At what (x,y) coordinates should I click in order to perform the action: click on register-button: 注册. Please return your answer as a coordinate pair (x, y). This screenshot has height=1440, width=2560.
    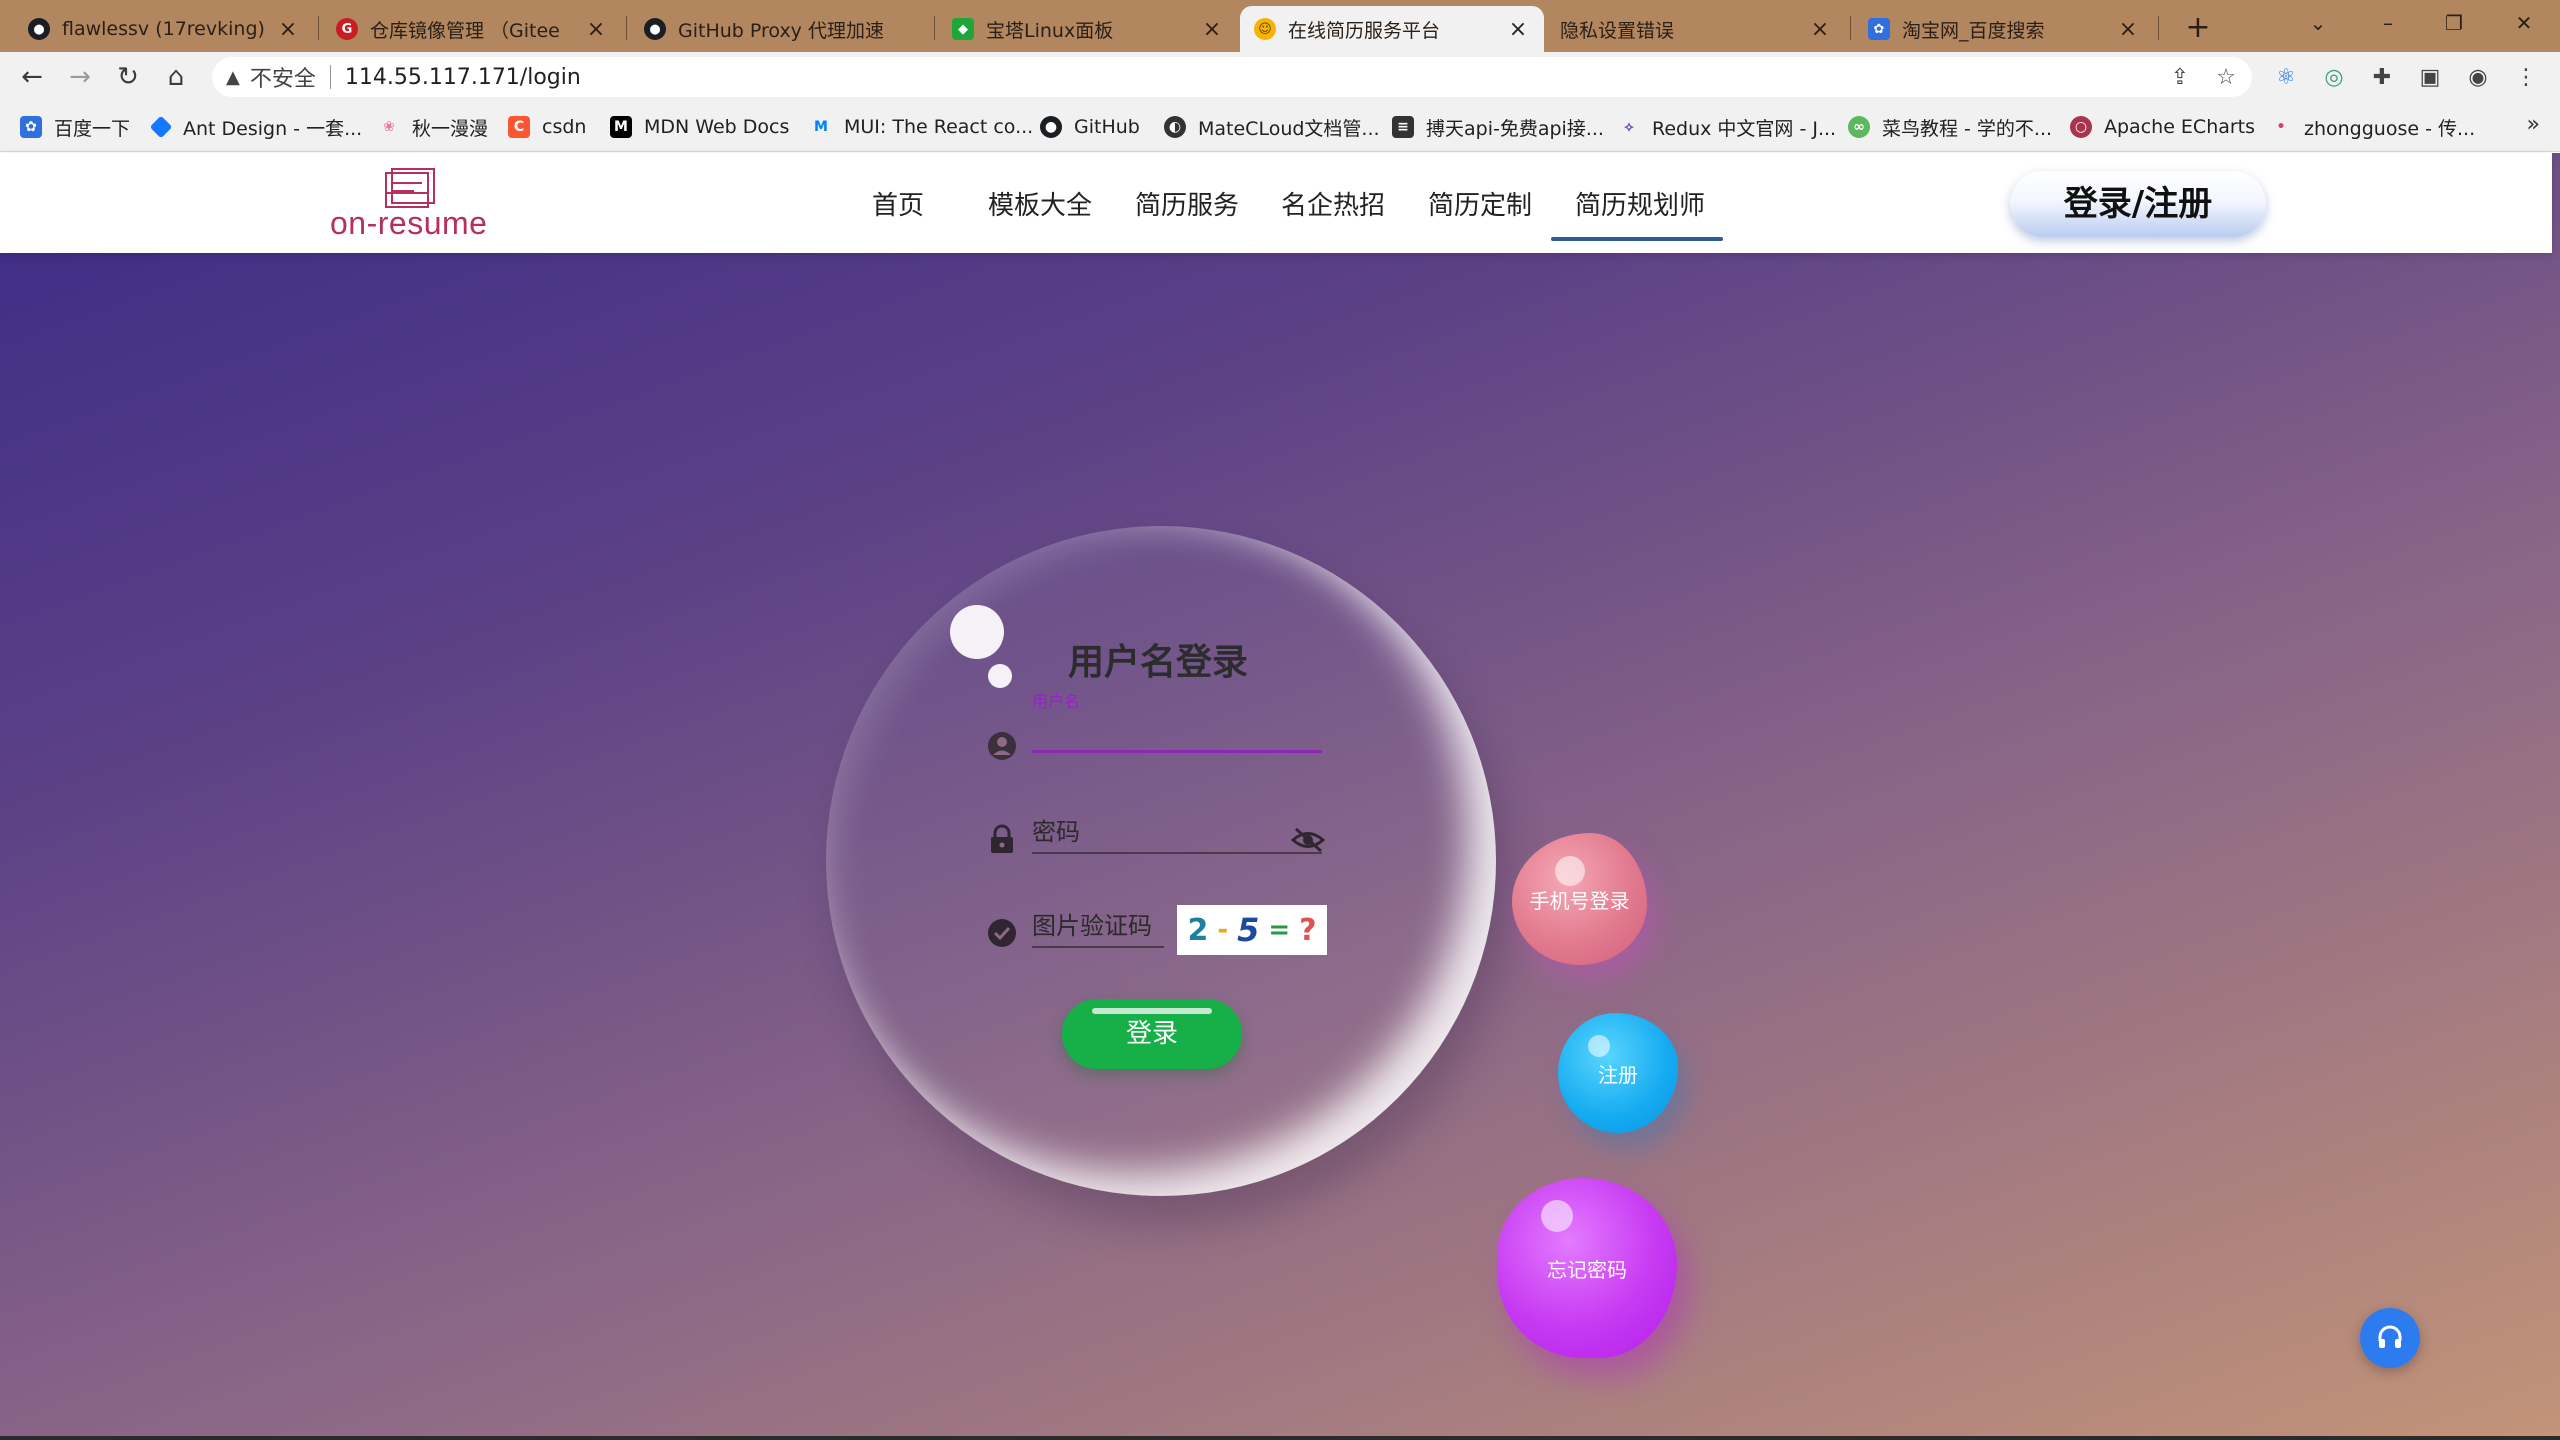
    Looking at the image, I should click on (1618, 1073).